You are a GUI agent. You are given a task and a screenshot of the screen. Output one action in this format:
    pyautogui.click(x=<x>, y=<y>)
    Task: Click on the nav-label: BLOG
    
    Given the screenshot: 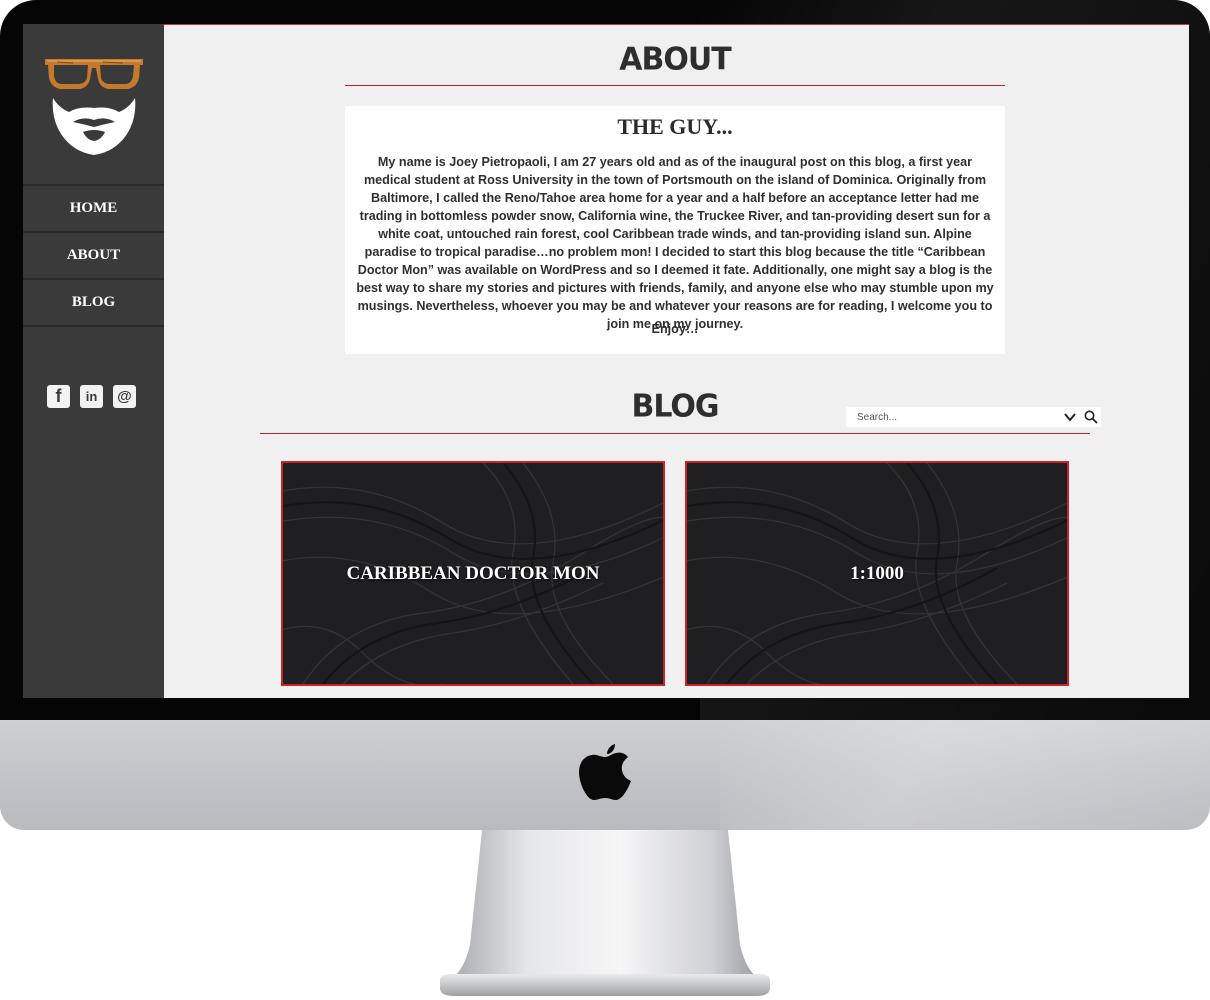 What is the action you would take?
    pyautogui.click(x=93, y=302)
    